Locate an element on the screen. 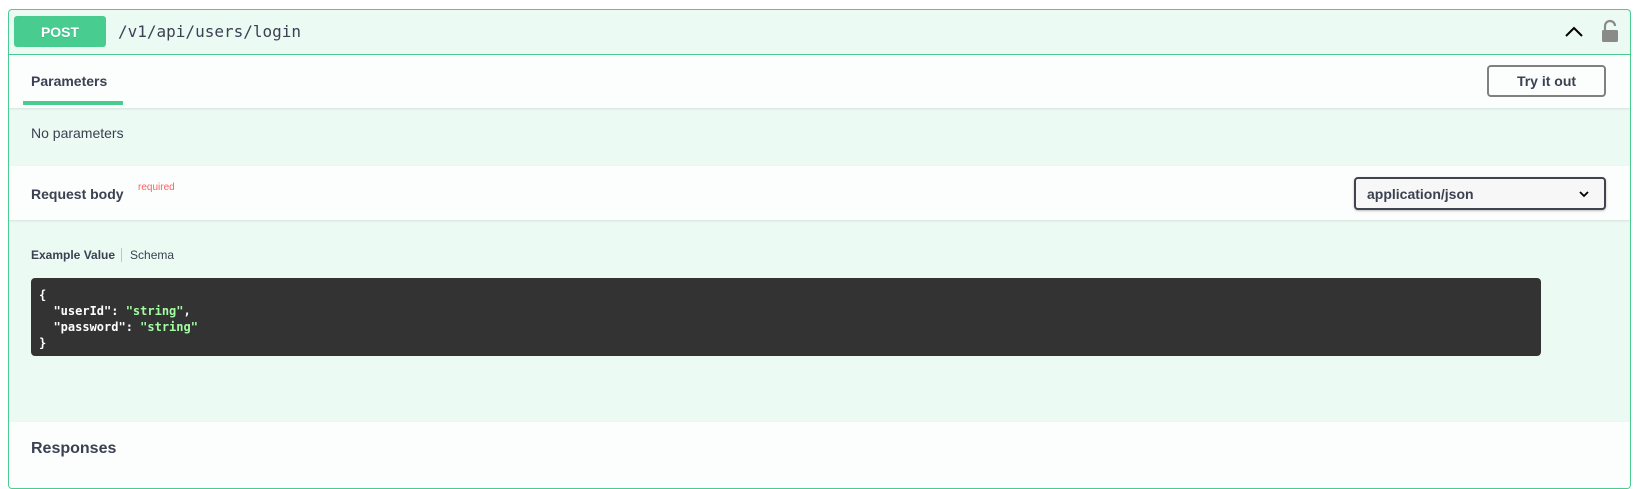 The width and height of the screenshot is (1640, 489). chevron-up-icon is located at coordinates (1574, 32).